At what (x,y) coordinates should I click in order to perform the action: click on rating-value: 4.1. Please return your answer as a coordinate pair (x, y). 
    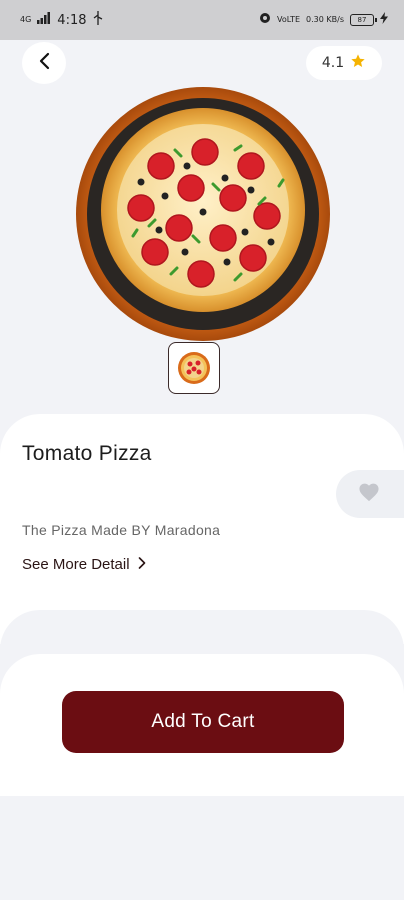
    Looking at the image, I should click on (333, 63).